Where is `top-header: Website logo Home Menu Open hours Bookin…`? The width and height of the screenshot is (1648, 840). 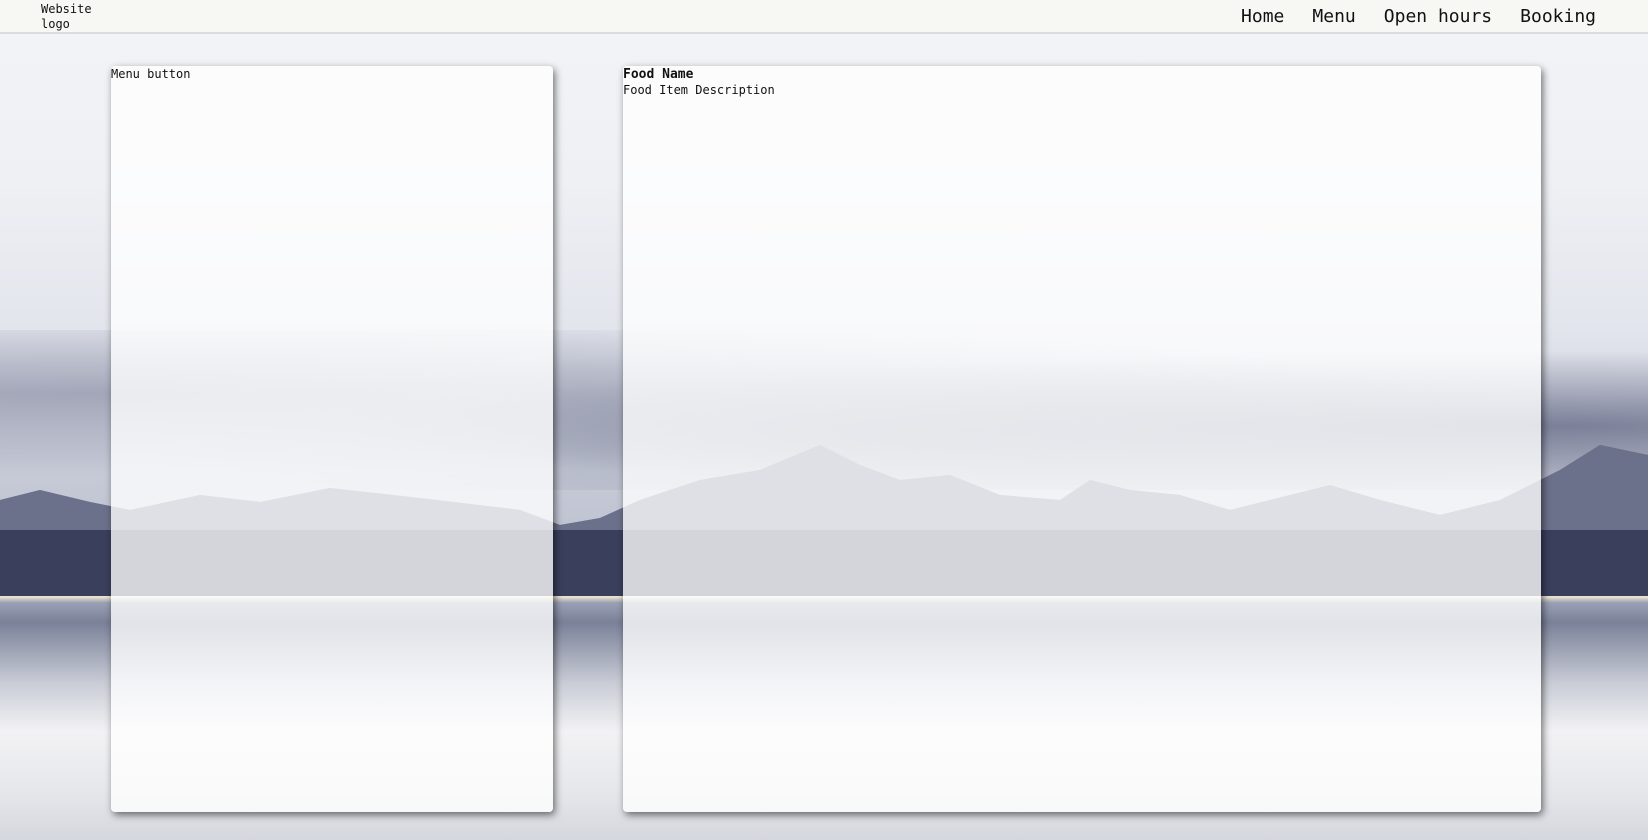
top-header: Website logo Home Menu Open hours Bookin… is located at coordinates (824, 17).